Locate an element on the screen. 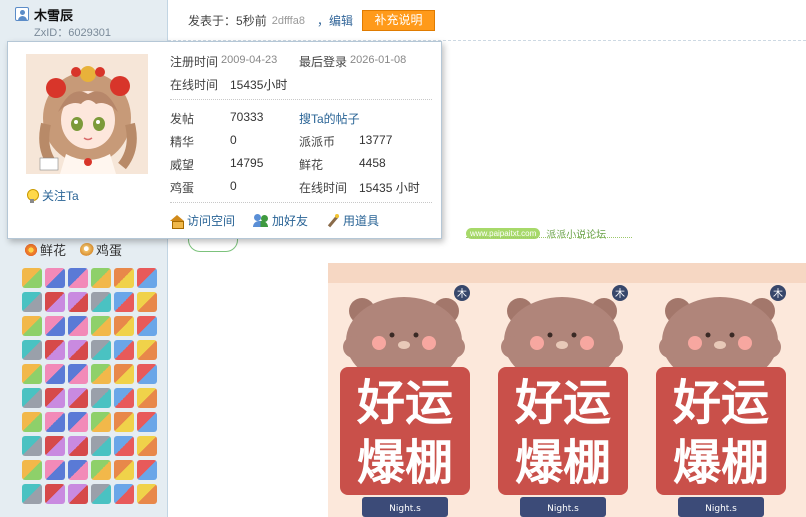  online2-label: 在线时间 is located at coordinates (323, 188).